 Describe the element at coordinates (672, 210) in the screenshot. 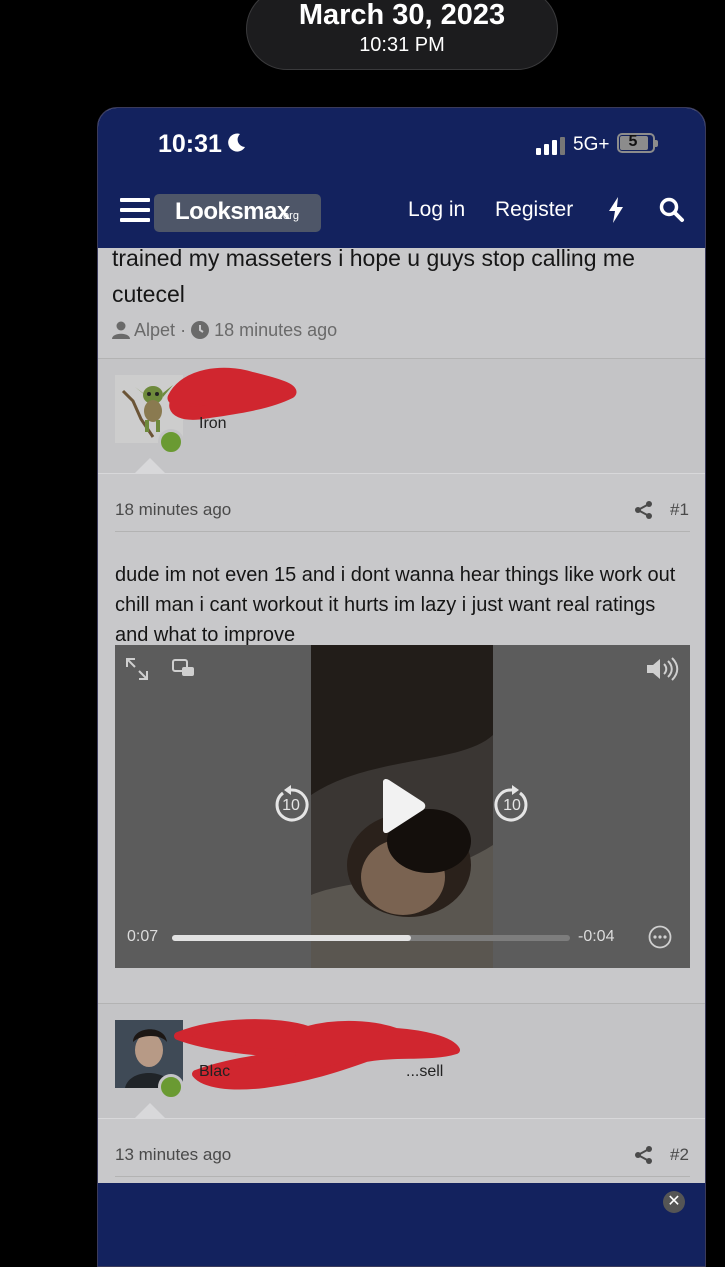

I see `search-icon` at that location.